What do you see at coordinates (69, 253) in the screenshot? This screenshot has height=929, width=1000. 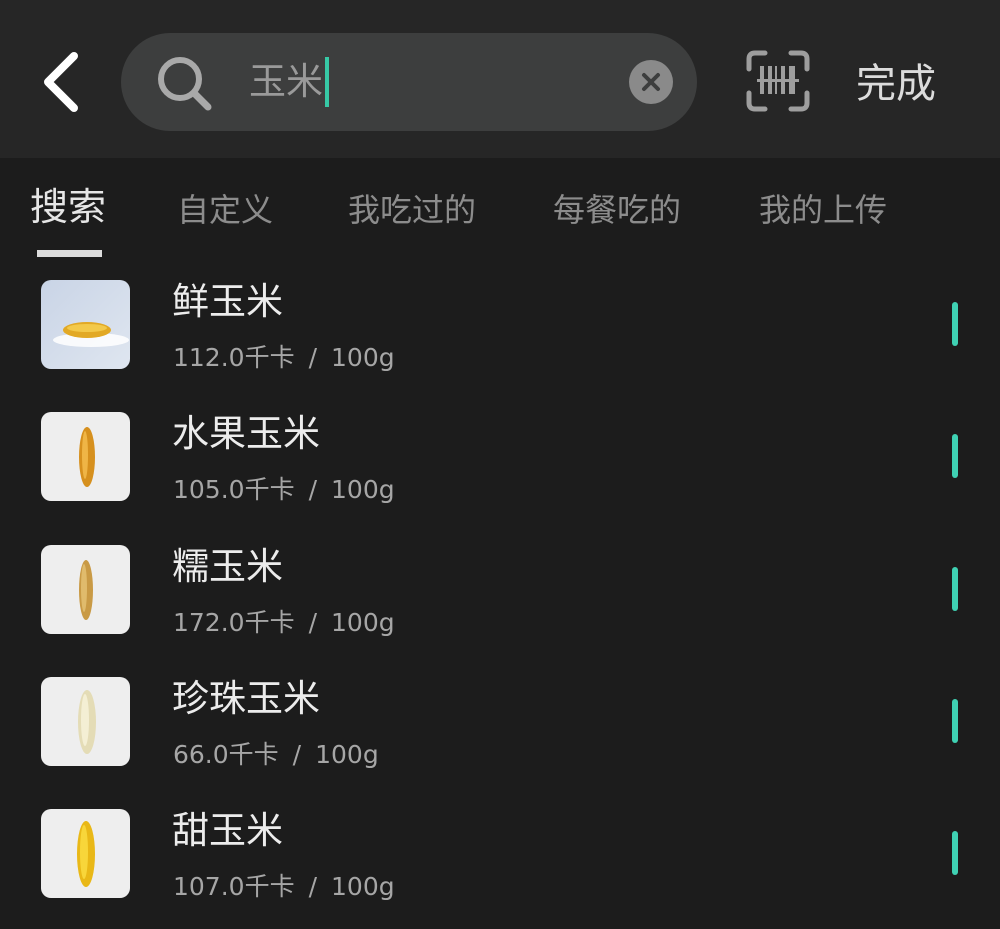 I see `active-tab-indicator` at bounding box center [69, 253].